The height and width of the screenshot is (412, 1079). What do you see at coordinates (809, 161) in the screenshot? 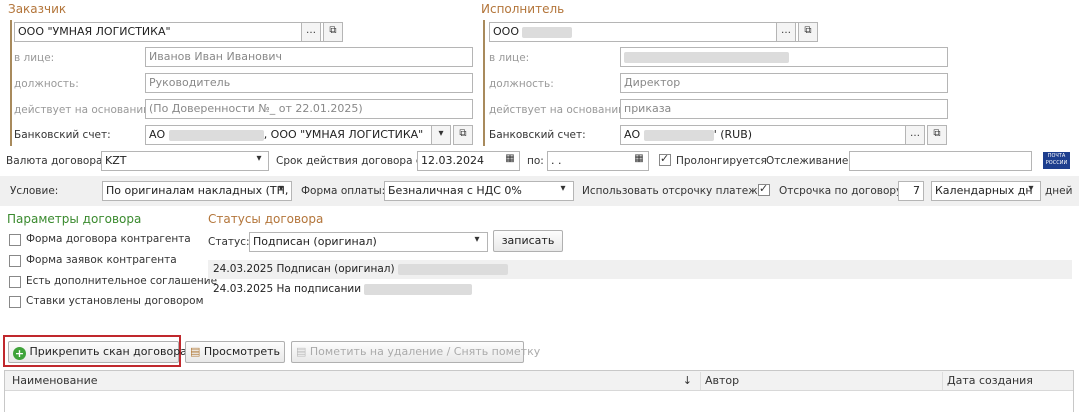
I see `tracking-label: Отслеживание:` at bounding box center [809, 161].